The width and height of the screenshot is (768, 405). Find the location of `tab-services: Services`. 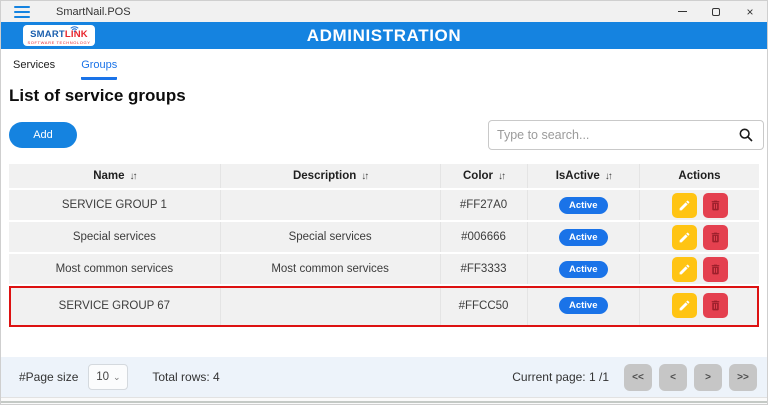

tab-services: Services is located at coordinates (34, 69).